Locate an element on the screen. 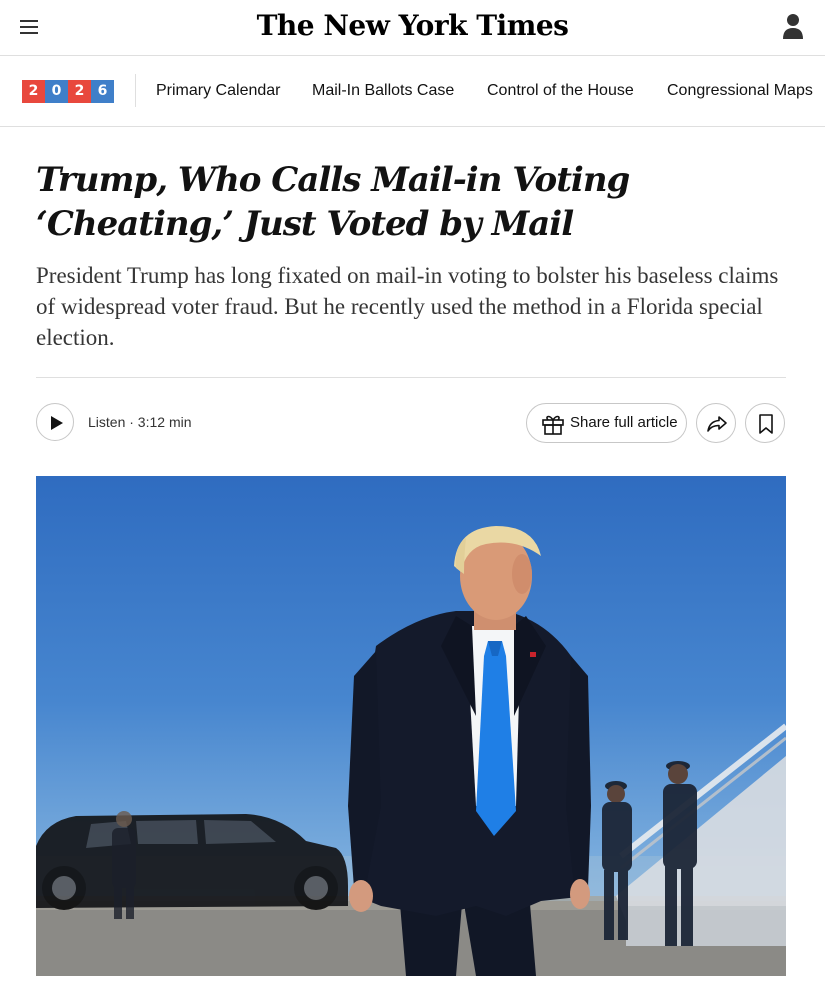 This screenshot has width=825, height=990. nav-link-mail-in-ballots-case: Mail-In Ballots Case is located at coordinates (383, 91).